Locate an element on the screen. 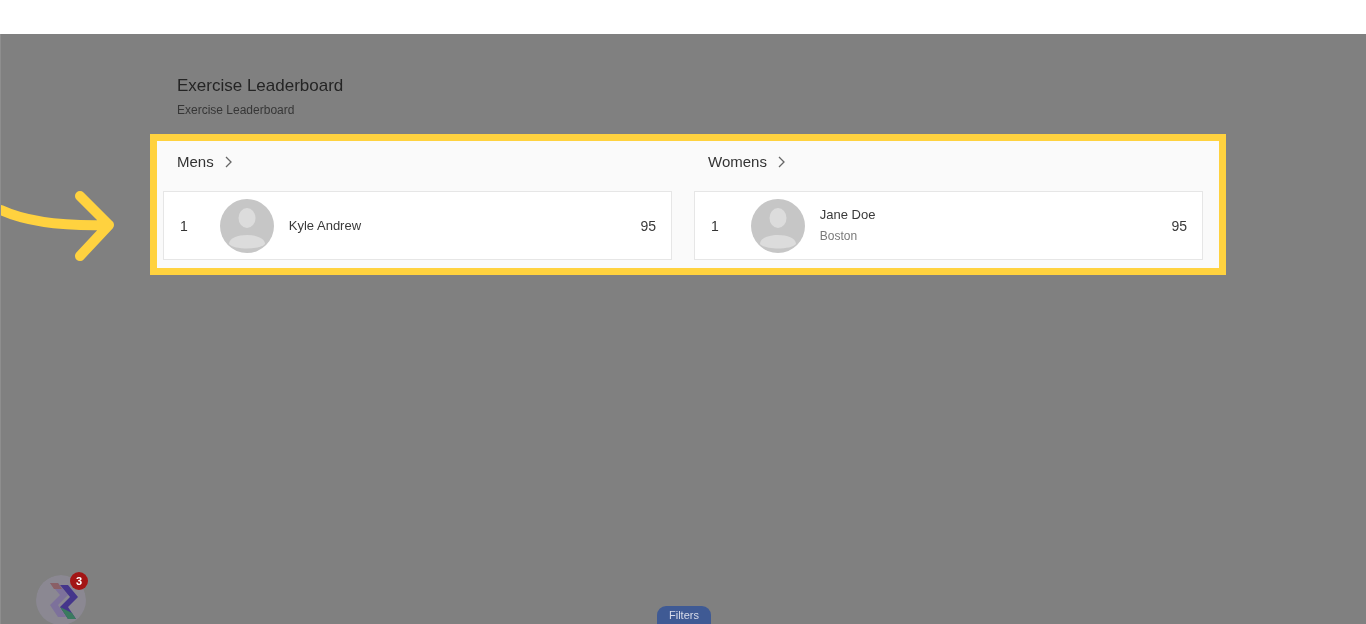 The image size is (1366, 624). leaderboard-link: Mens is located at coordinates (204, 162).